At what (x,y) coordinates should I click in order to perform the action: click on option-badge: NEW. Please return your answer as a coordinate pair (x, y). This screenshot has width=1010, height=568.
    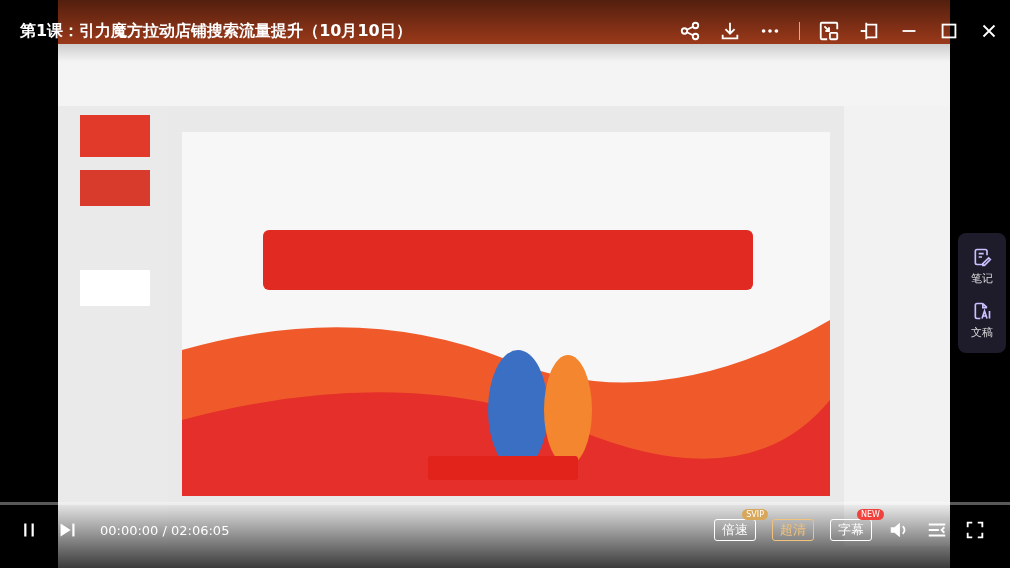
    Looking at the image, I should click on (870, 514).